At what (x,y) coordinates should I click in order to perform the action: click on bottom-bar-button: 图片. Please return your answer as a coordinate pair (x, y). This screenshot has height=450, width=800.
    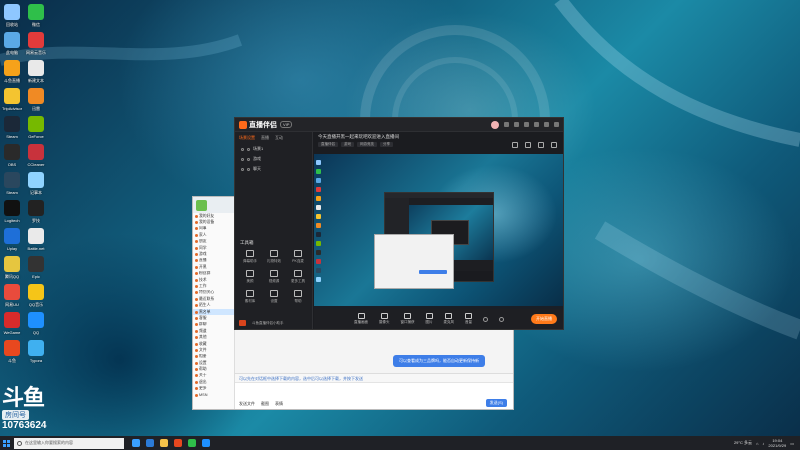
    Looking at the image, I should click on (429, 319).